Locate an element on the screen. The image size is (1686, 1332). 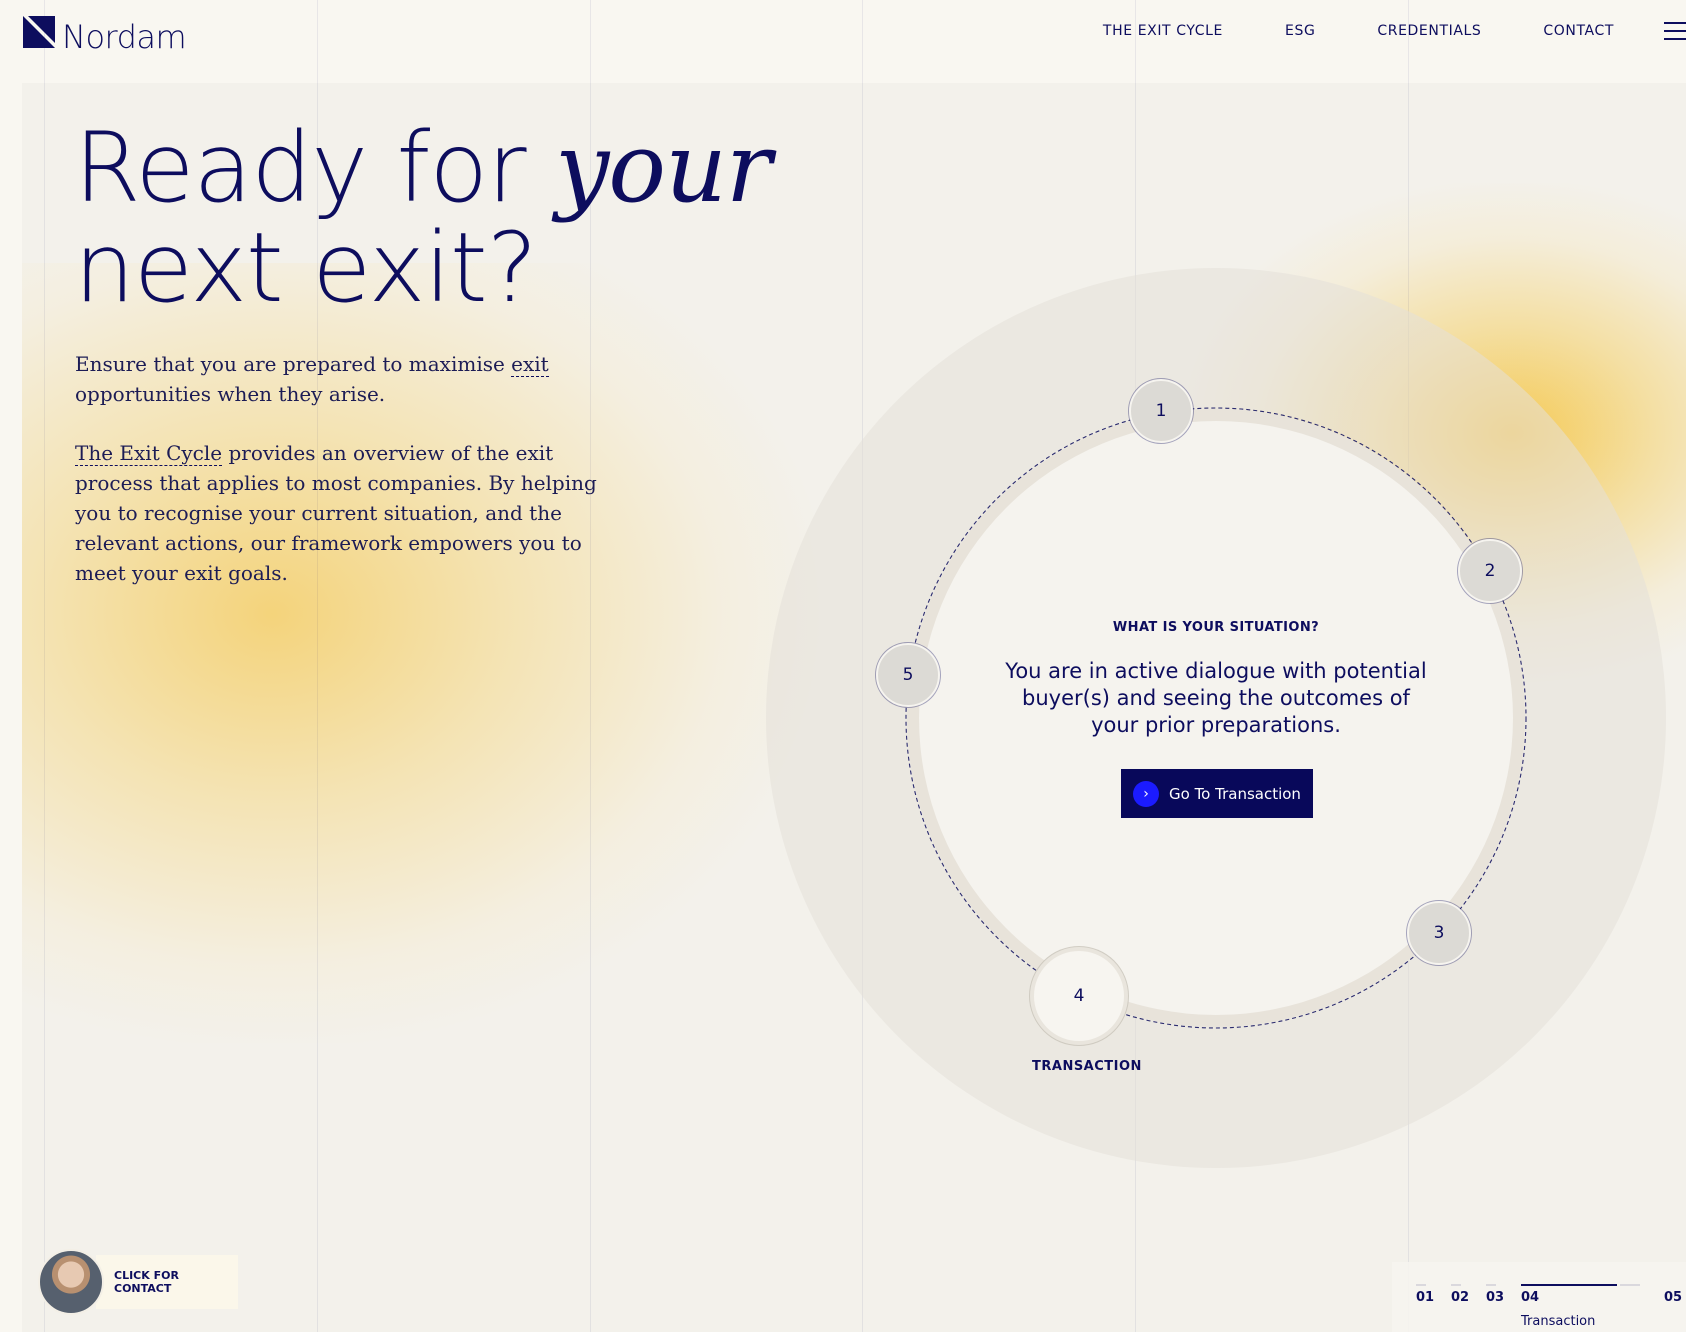
node-number: 4 is located at coordinates (1079, 996).